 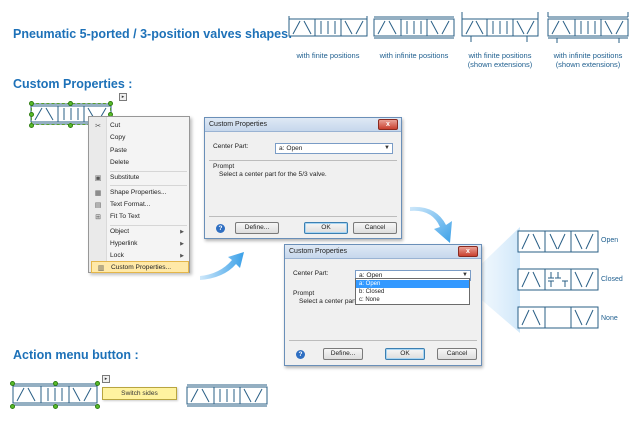 What do you see at coordinates (98, 126) in the screenshot?
I see `scissors-icon: ✂` at bounding box center [98, 126].